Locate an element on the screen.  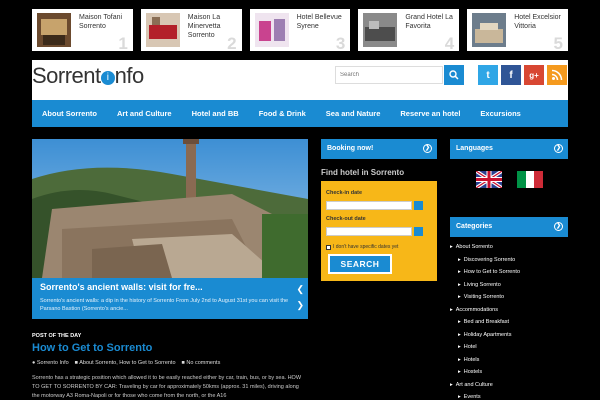
category-item: Living Sorrento is located at coordinates (509, 285).